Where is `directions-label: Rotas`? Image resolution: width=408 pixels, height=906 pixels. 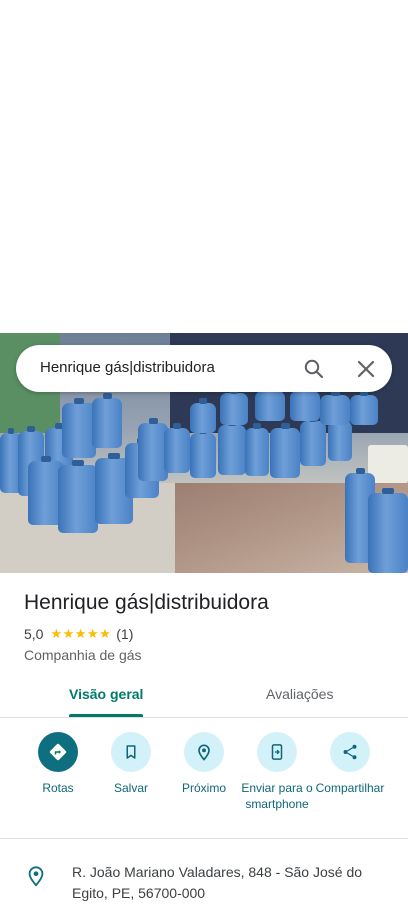 directions-label: Rotas is located at coordinates (58, 788).